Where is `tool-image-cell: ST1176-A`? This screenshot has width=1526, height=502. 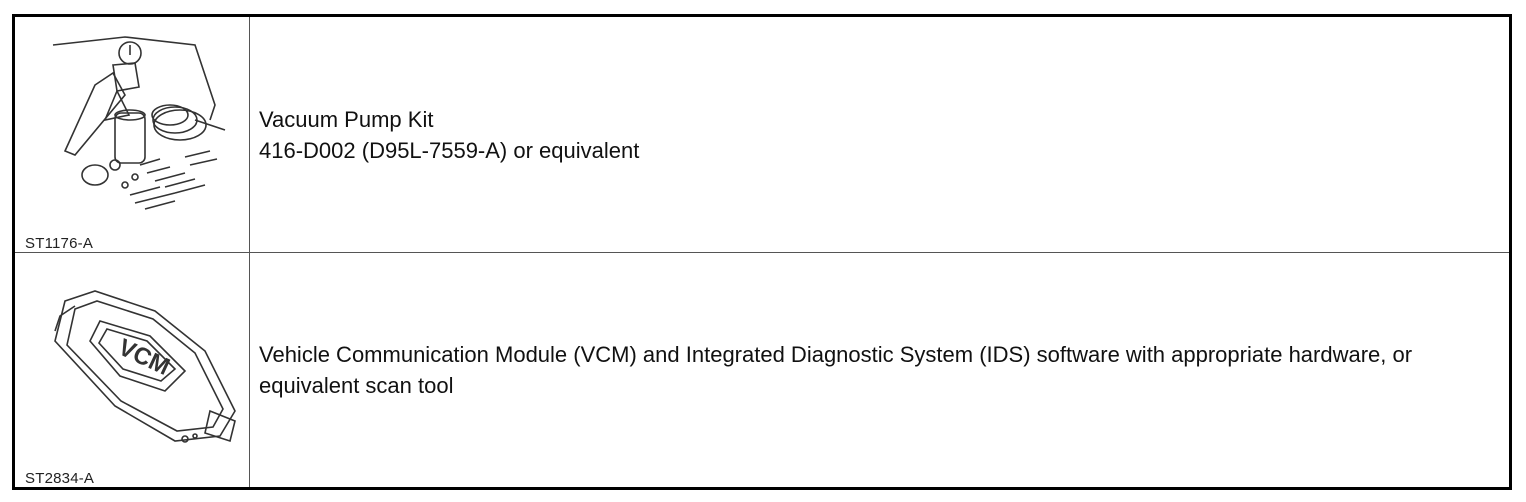
tool-image-cell: ST1176-A is located at coordinates (132, 134).